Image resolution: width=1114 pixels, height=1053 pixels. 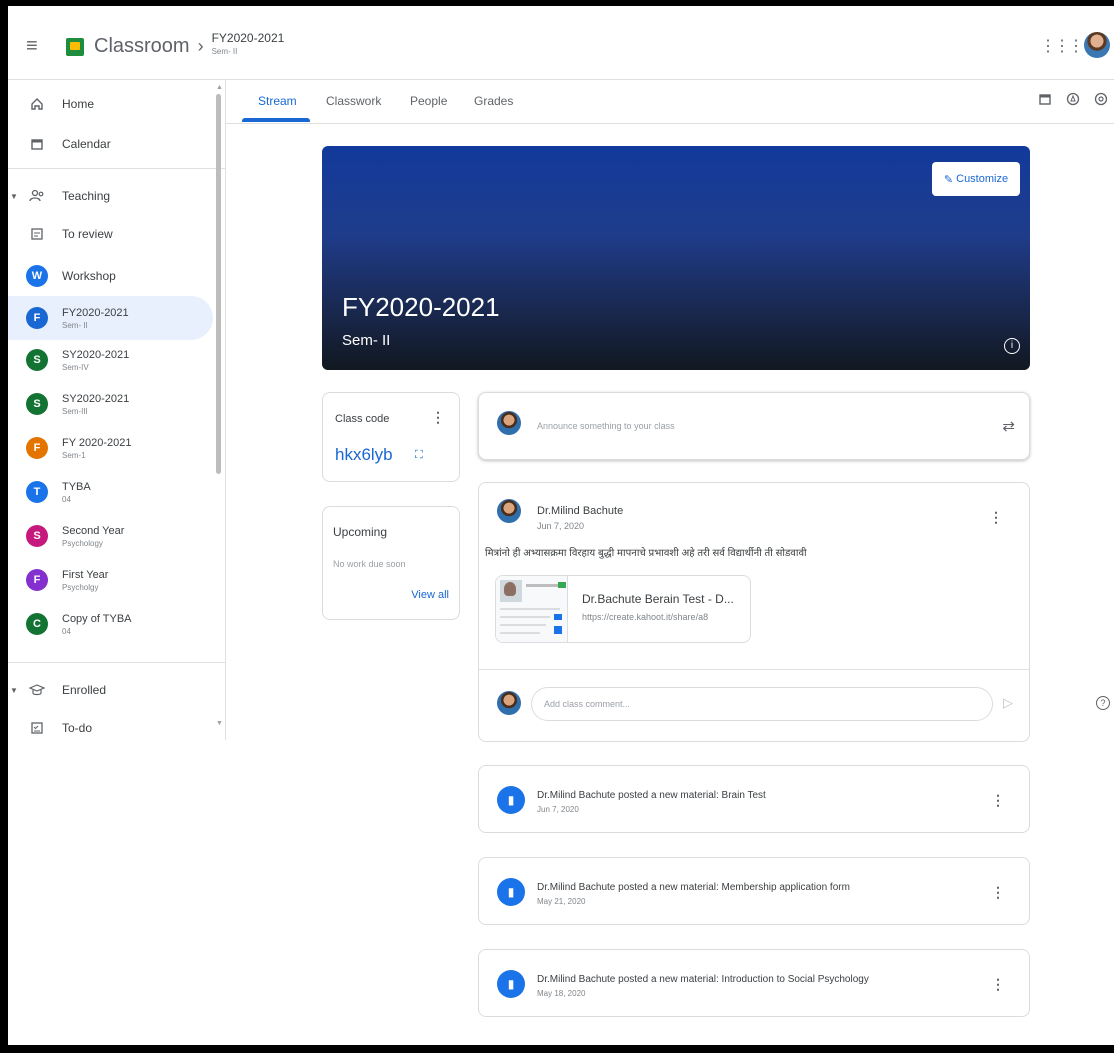 What do you see at coordinates (37, 276) in the screenshot?
I see `class-initial-avatar: W` at bounding box center [37, 276].